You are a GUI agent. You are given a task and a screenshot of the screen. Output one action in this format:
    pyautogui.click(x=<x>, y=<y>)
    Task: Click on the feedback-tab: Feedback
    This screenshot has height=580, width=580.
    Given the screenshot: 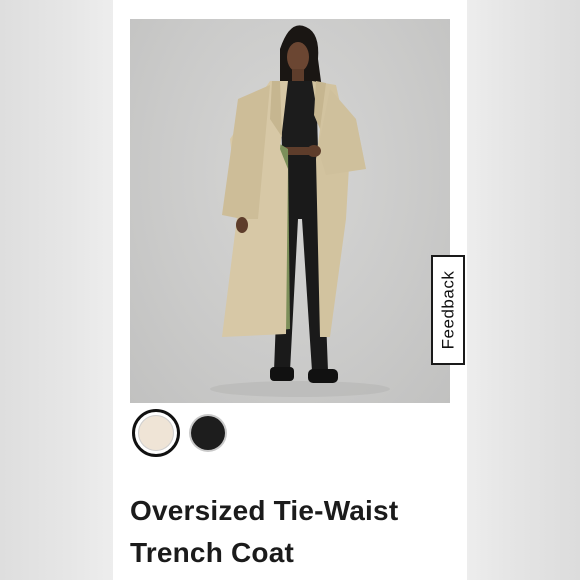 What is the action you would take?
    pyautogui.click(x=448, y=310)
    